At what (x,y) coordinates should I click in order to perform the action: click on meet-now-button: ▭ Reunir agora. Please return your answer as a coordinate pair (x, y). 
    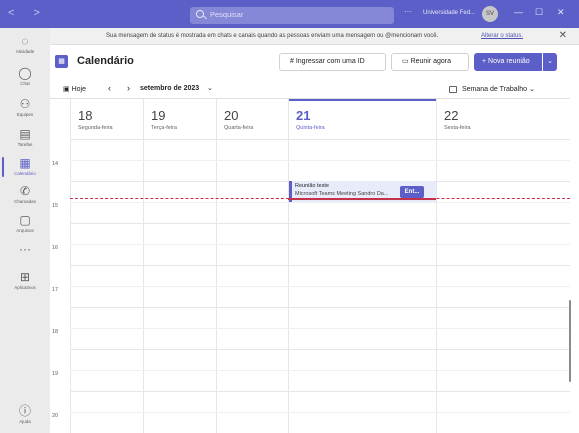
    Looking at the image, I should click on (430, 62).